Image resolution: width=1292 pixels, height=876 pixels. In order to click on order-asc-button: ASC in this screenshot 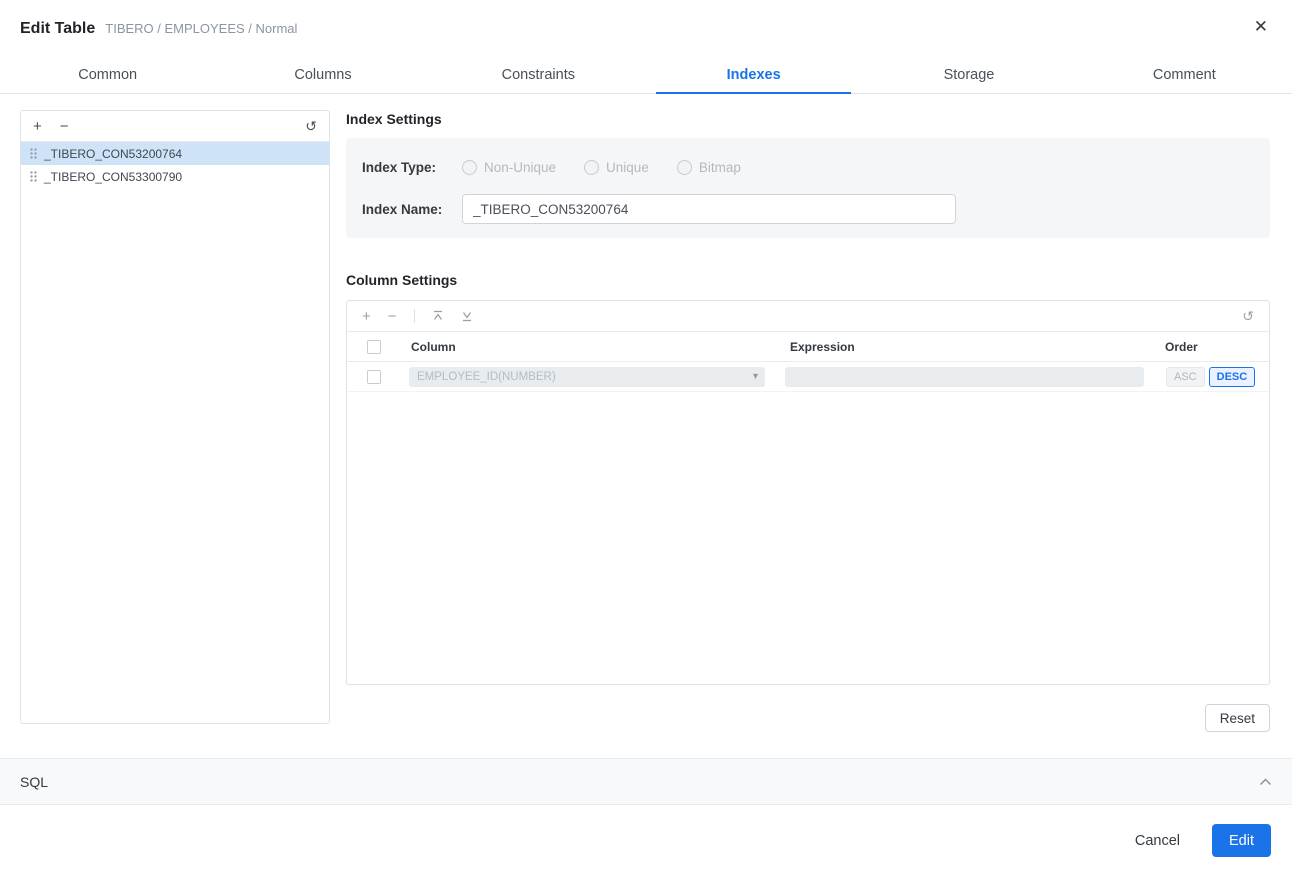, I will do `click(1185, 377)`.